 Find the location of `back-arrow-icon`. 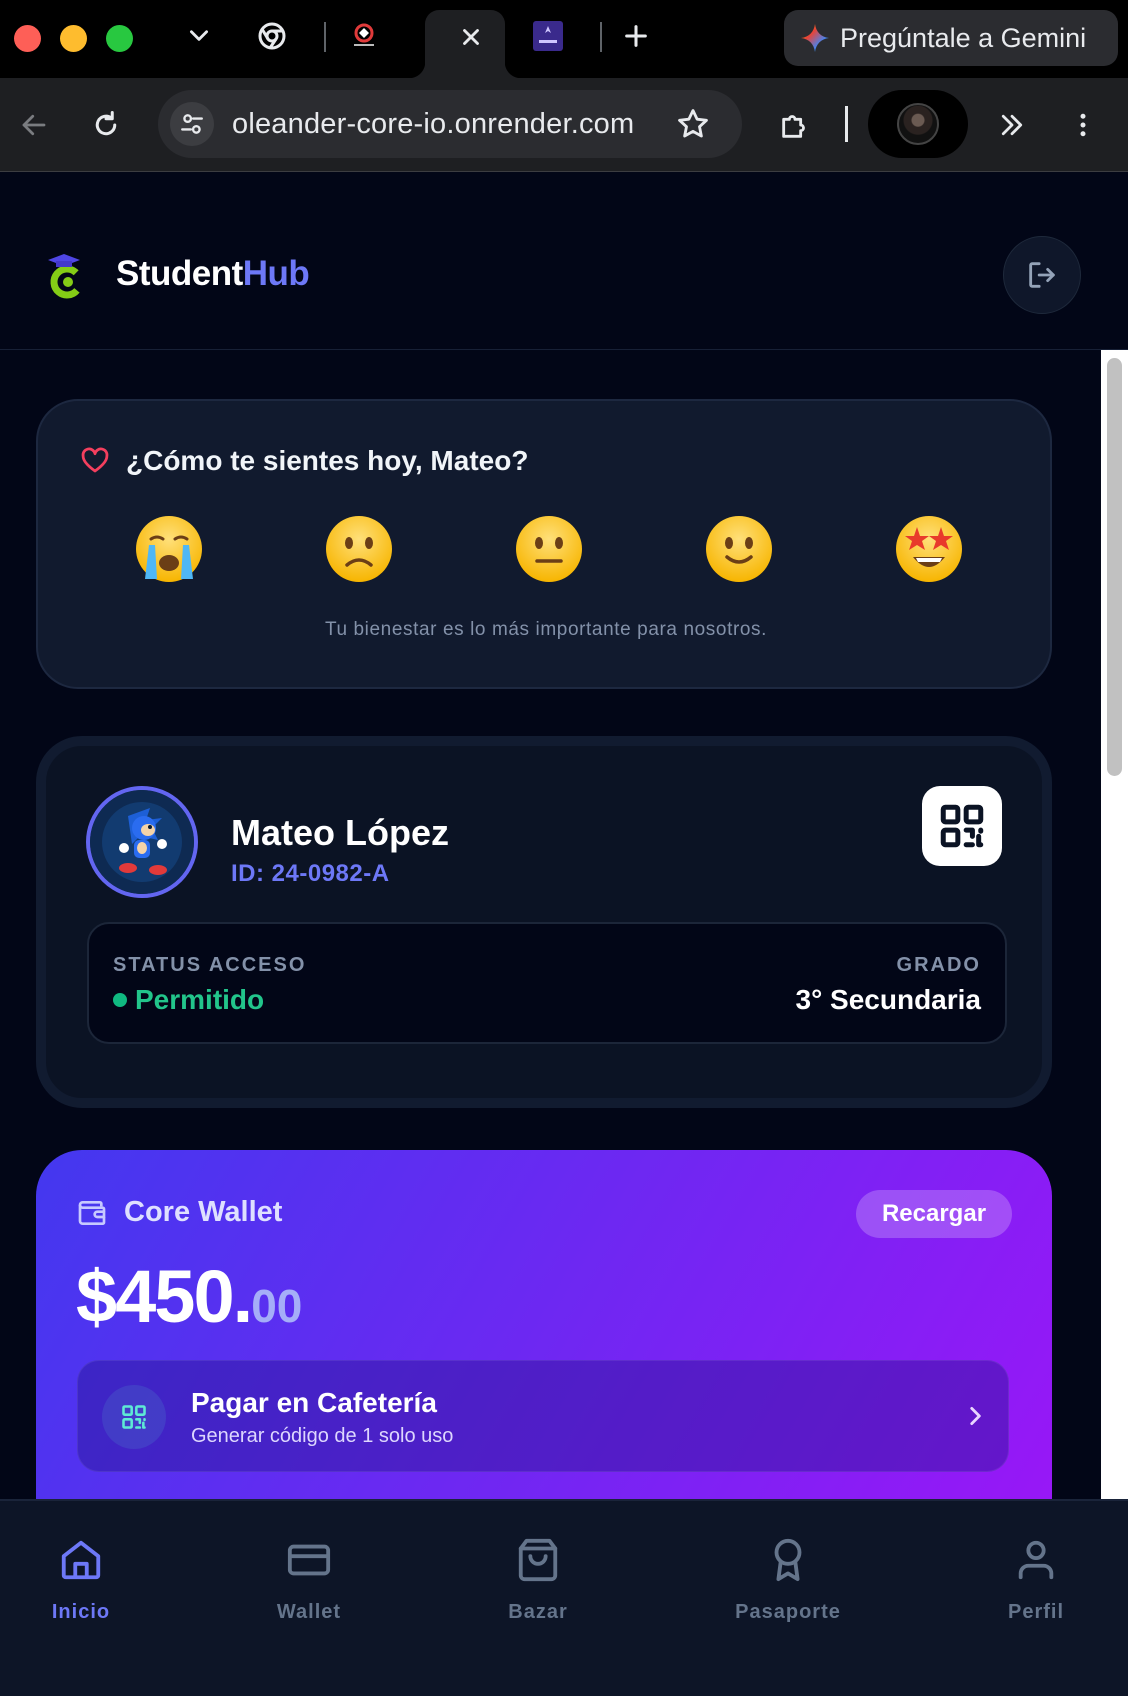

back-arrow-icon is located at coordinates (34, 125).